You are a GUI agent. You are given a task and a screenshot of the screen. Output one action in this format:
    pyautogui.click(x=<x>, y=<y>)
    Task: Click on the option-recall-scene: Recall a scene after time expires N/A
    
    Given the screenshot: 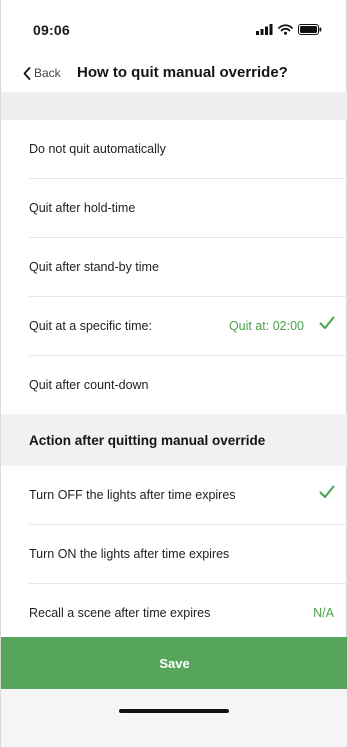 What is the action you would take?
    pyautogui.click(x=174, y=613)
    